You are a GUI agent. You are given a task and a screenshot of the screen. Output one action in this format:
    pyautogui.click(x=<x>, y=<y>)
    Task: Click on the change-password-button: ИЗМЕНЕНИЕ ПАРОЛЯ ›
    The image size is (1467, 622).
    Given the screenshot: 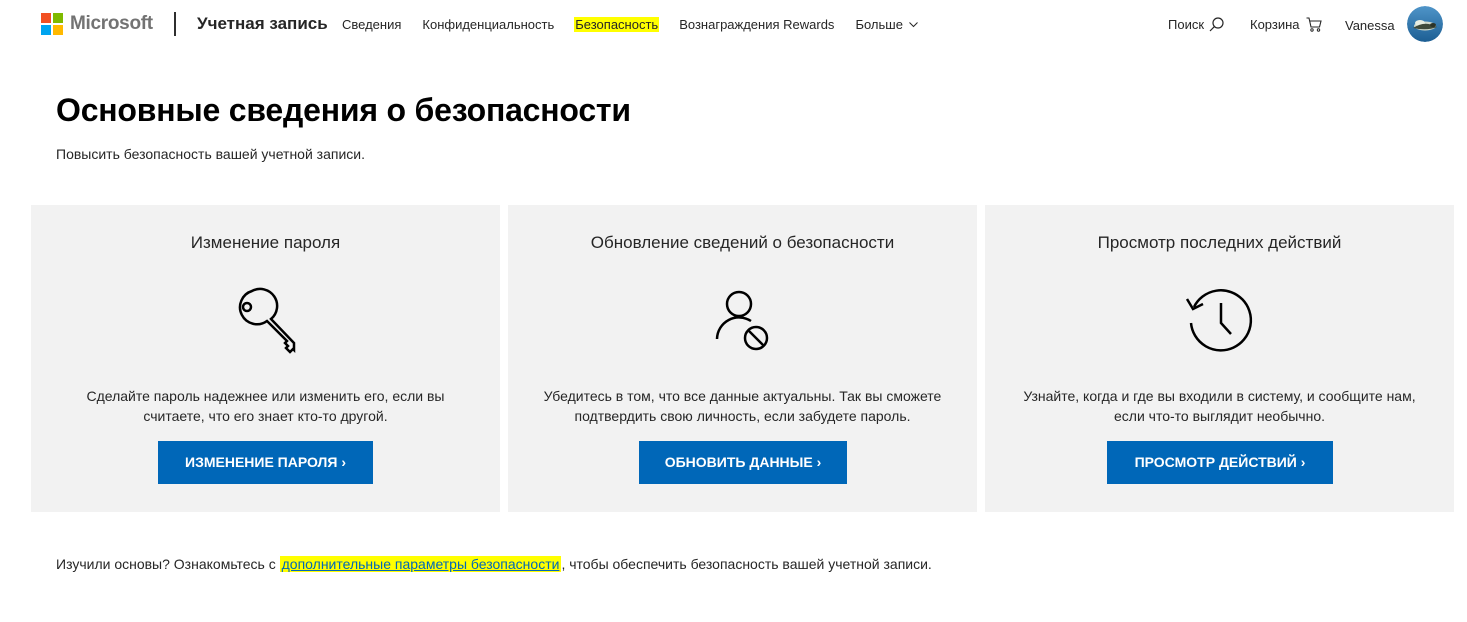 What is the action you would take?
    pyautogui.click(x=265, y=462)
    